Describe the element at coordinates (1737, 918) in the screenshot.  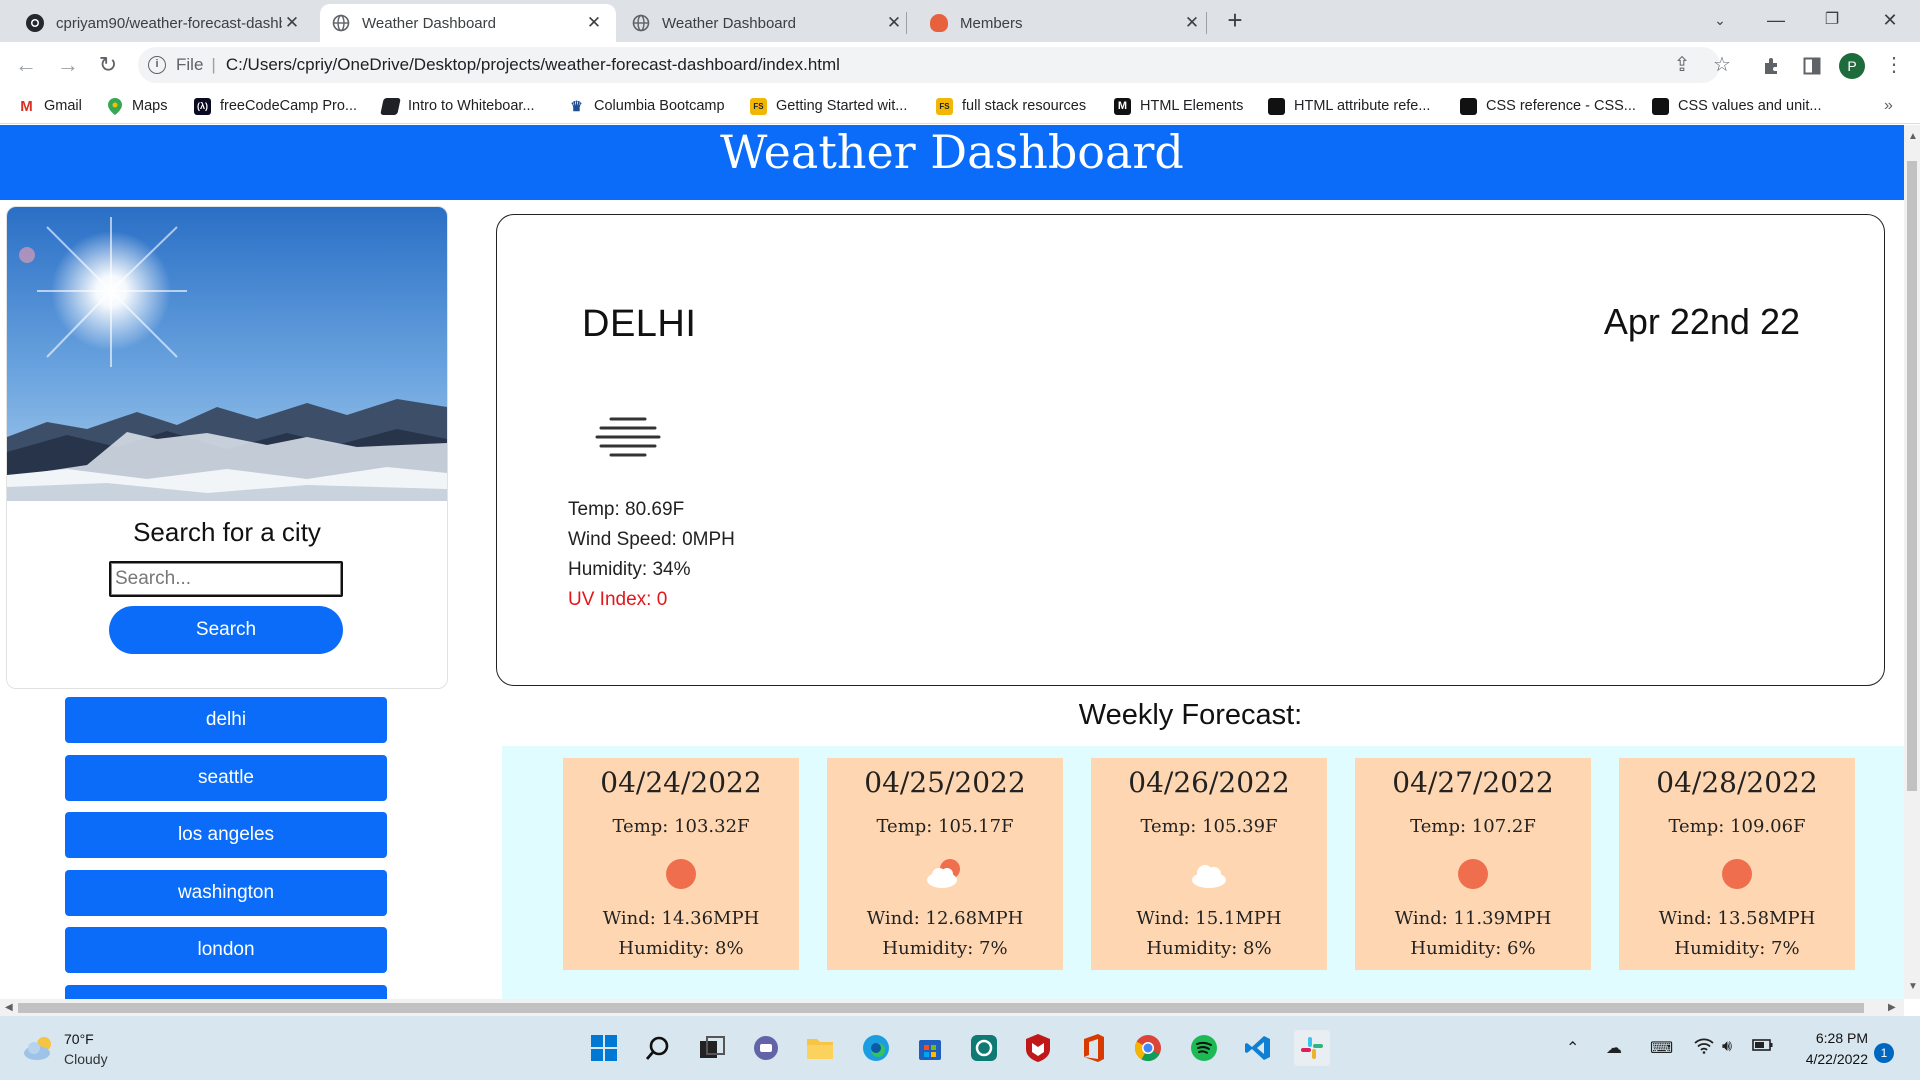
I see `forecast-wind: Wind: 13.58MPH` at that location.